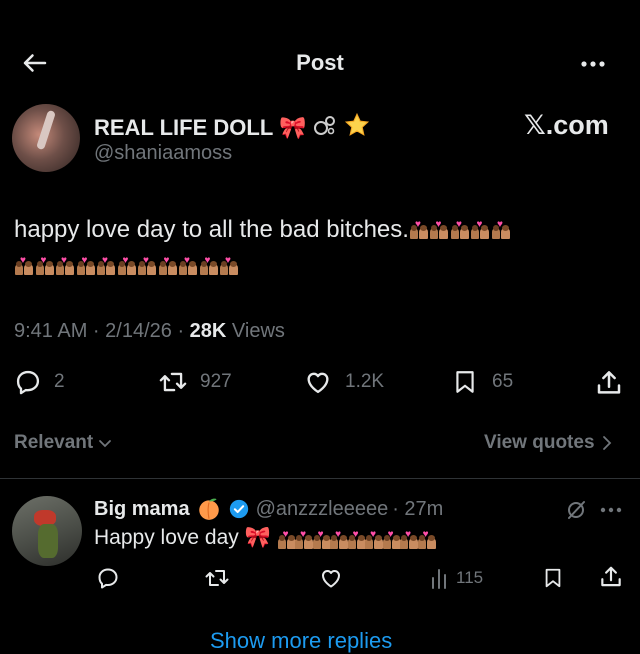 The height and width of the screenshot is (654, 640). I want to click on avatar, so click(46, 138).